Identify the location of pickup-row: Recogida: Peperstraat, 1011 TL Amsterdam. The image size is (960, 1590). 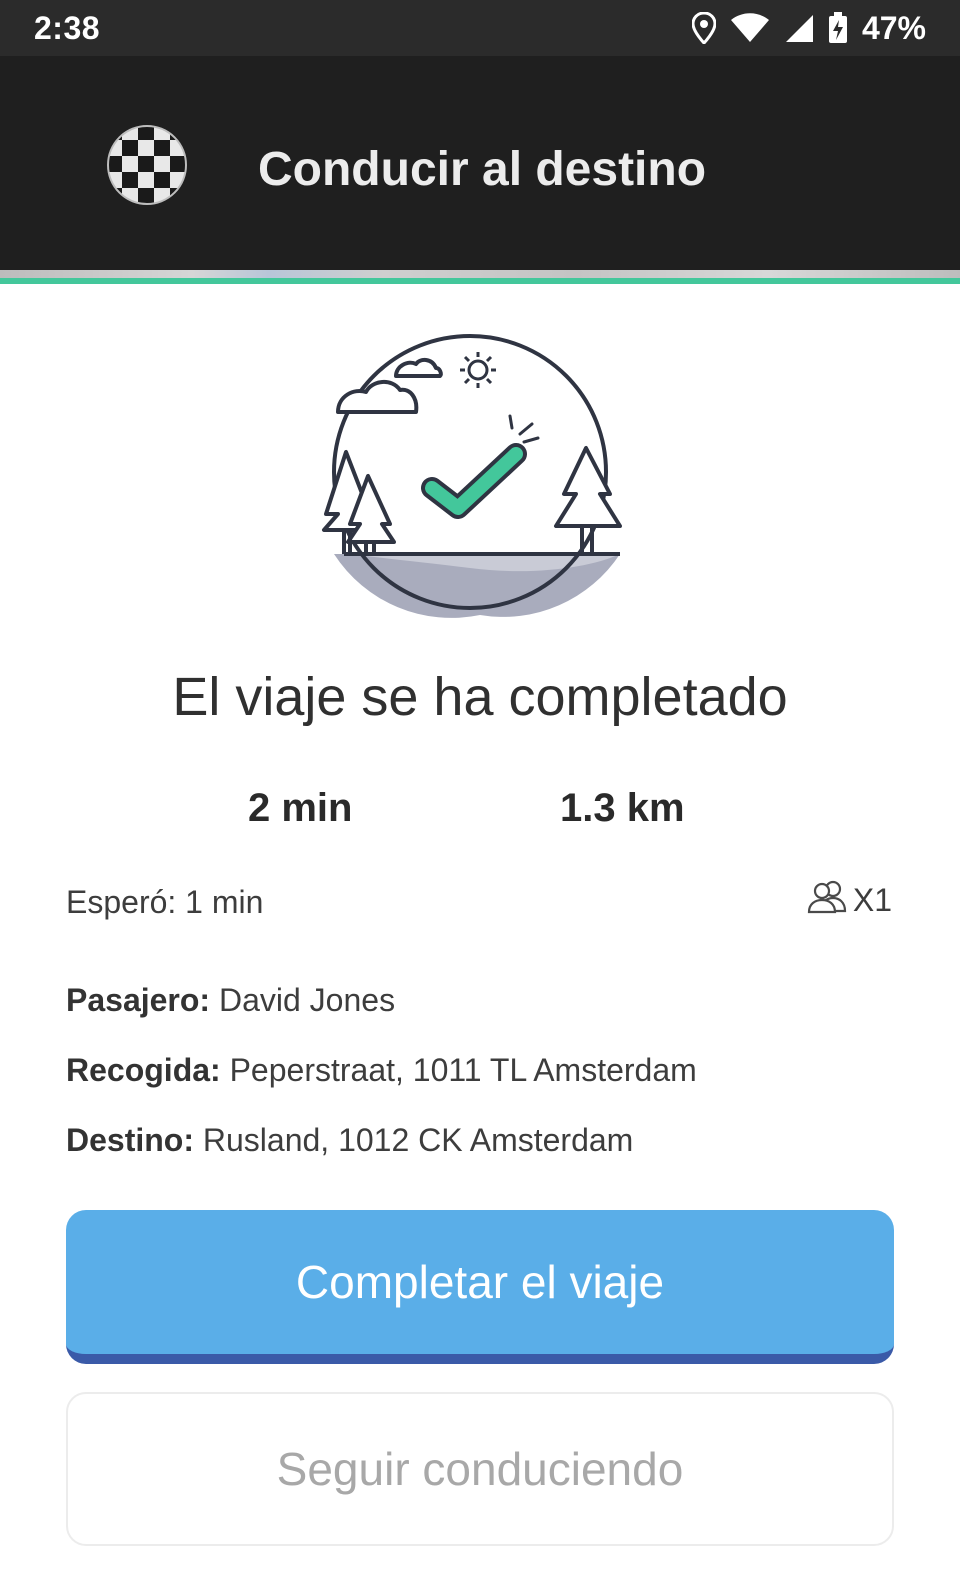
(381, 1070).